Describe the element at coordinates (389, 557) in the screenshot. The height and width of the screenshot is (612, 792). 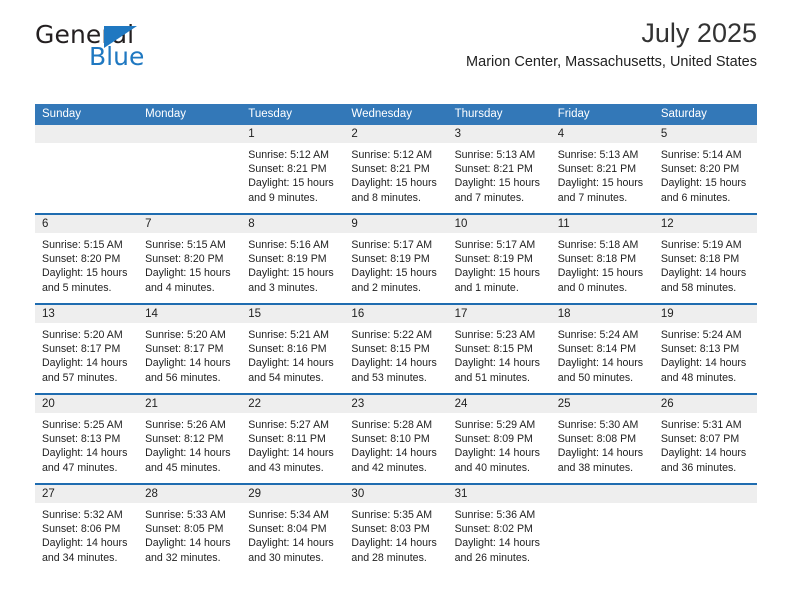
I see `daylight-duration-line2: and 28 minutes.` at that location.